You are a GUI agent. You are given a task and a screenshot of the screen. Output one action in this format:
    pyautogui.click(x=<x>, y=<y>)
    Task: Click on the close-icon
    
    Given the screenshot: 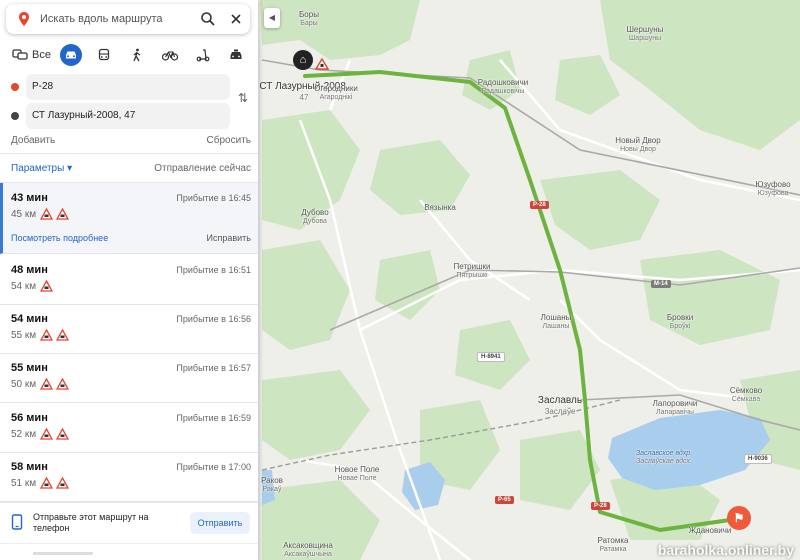 What is the action you would take?
    pyautogui.click(x=236, y=19)
    